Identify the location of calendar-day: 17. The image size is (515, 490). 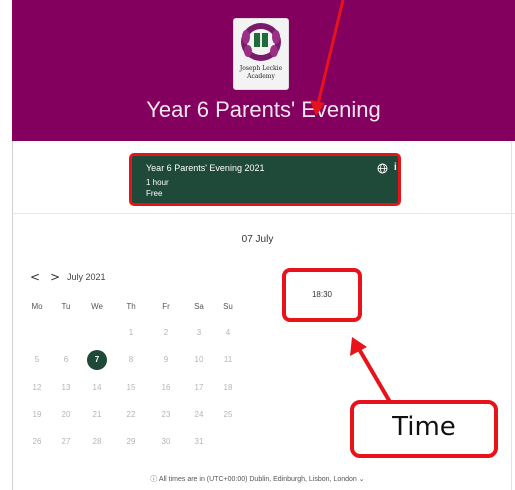
(199, 387).